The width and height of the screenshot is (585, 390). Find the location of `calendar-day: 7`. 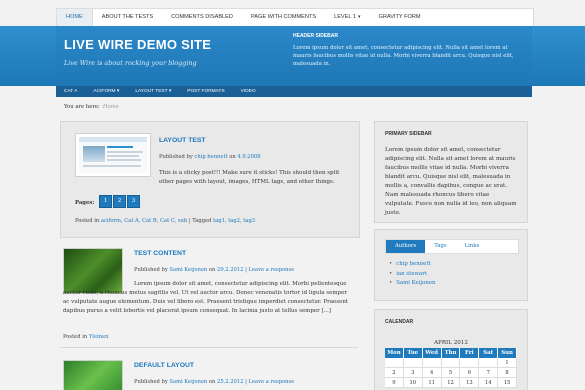

calendar-day: 7 is located at coordinates (489, 373).